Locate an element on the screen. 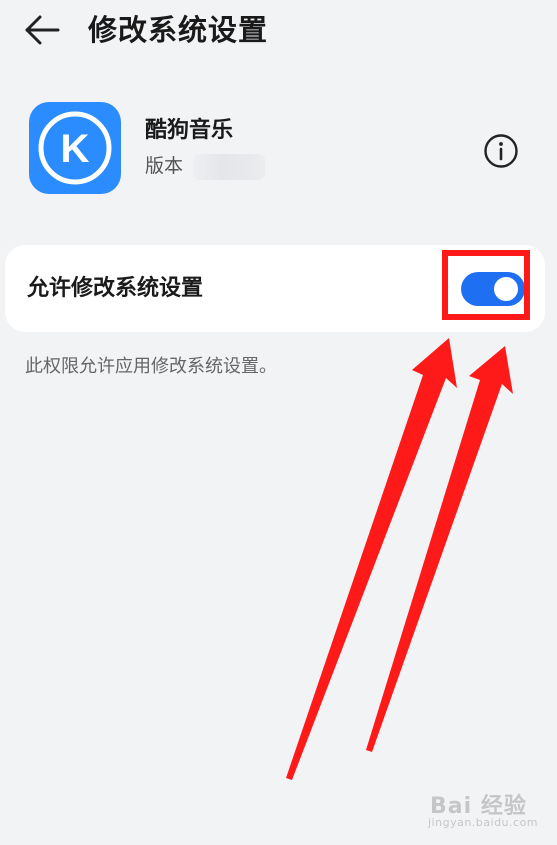  baidu-jingyan-watermark: Bai 经验 jingyan.baidu.com is located at coordinates (483, 811).